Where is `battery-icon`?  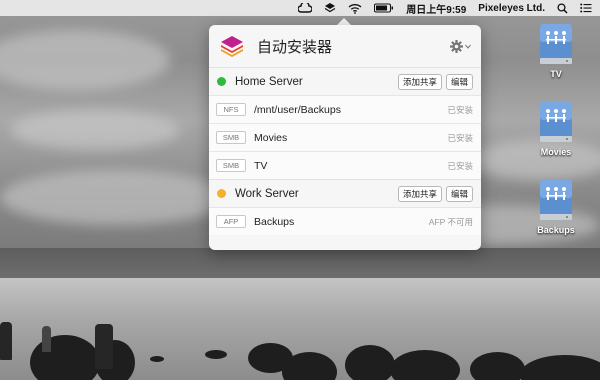 battery-icon is located at coordinates (384, 8).